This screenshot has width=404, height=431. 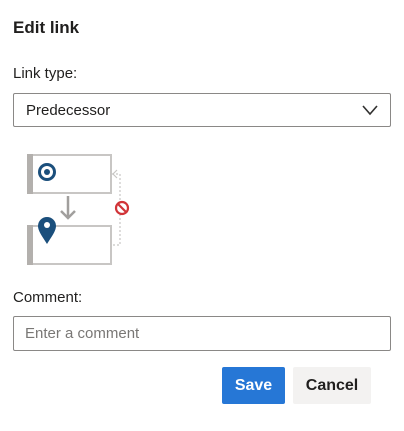 I want to click on link-type-label: Link type:, so click(x=45, y=73).